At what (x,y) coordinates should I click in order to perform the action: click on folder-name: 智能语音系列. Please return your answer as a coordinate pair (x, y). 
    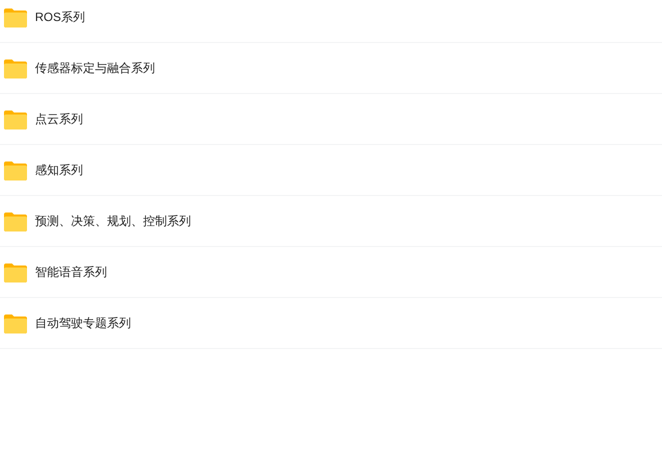
    Looking at the image, I should click on (71, 272).